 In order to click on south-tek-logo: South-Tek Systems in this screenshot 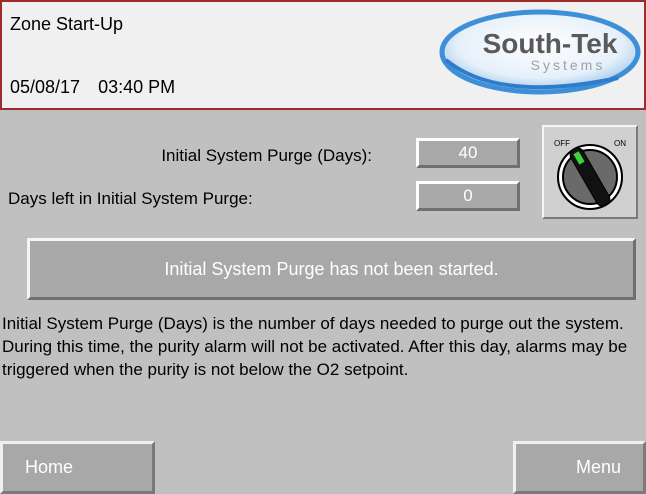, I will do `click(540, 52)`.